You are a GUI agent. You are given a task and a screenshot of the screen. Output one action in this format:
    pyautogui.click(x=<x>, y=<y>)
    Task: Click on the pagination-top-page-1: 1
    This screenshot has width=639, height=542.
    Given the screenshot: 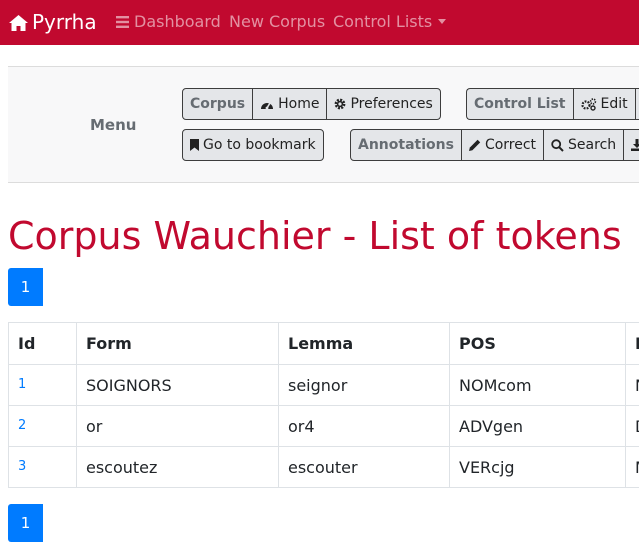 What is the action you would take?
    pyautogui.click(x=25, y=287)
    